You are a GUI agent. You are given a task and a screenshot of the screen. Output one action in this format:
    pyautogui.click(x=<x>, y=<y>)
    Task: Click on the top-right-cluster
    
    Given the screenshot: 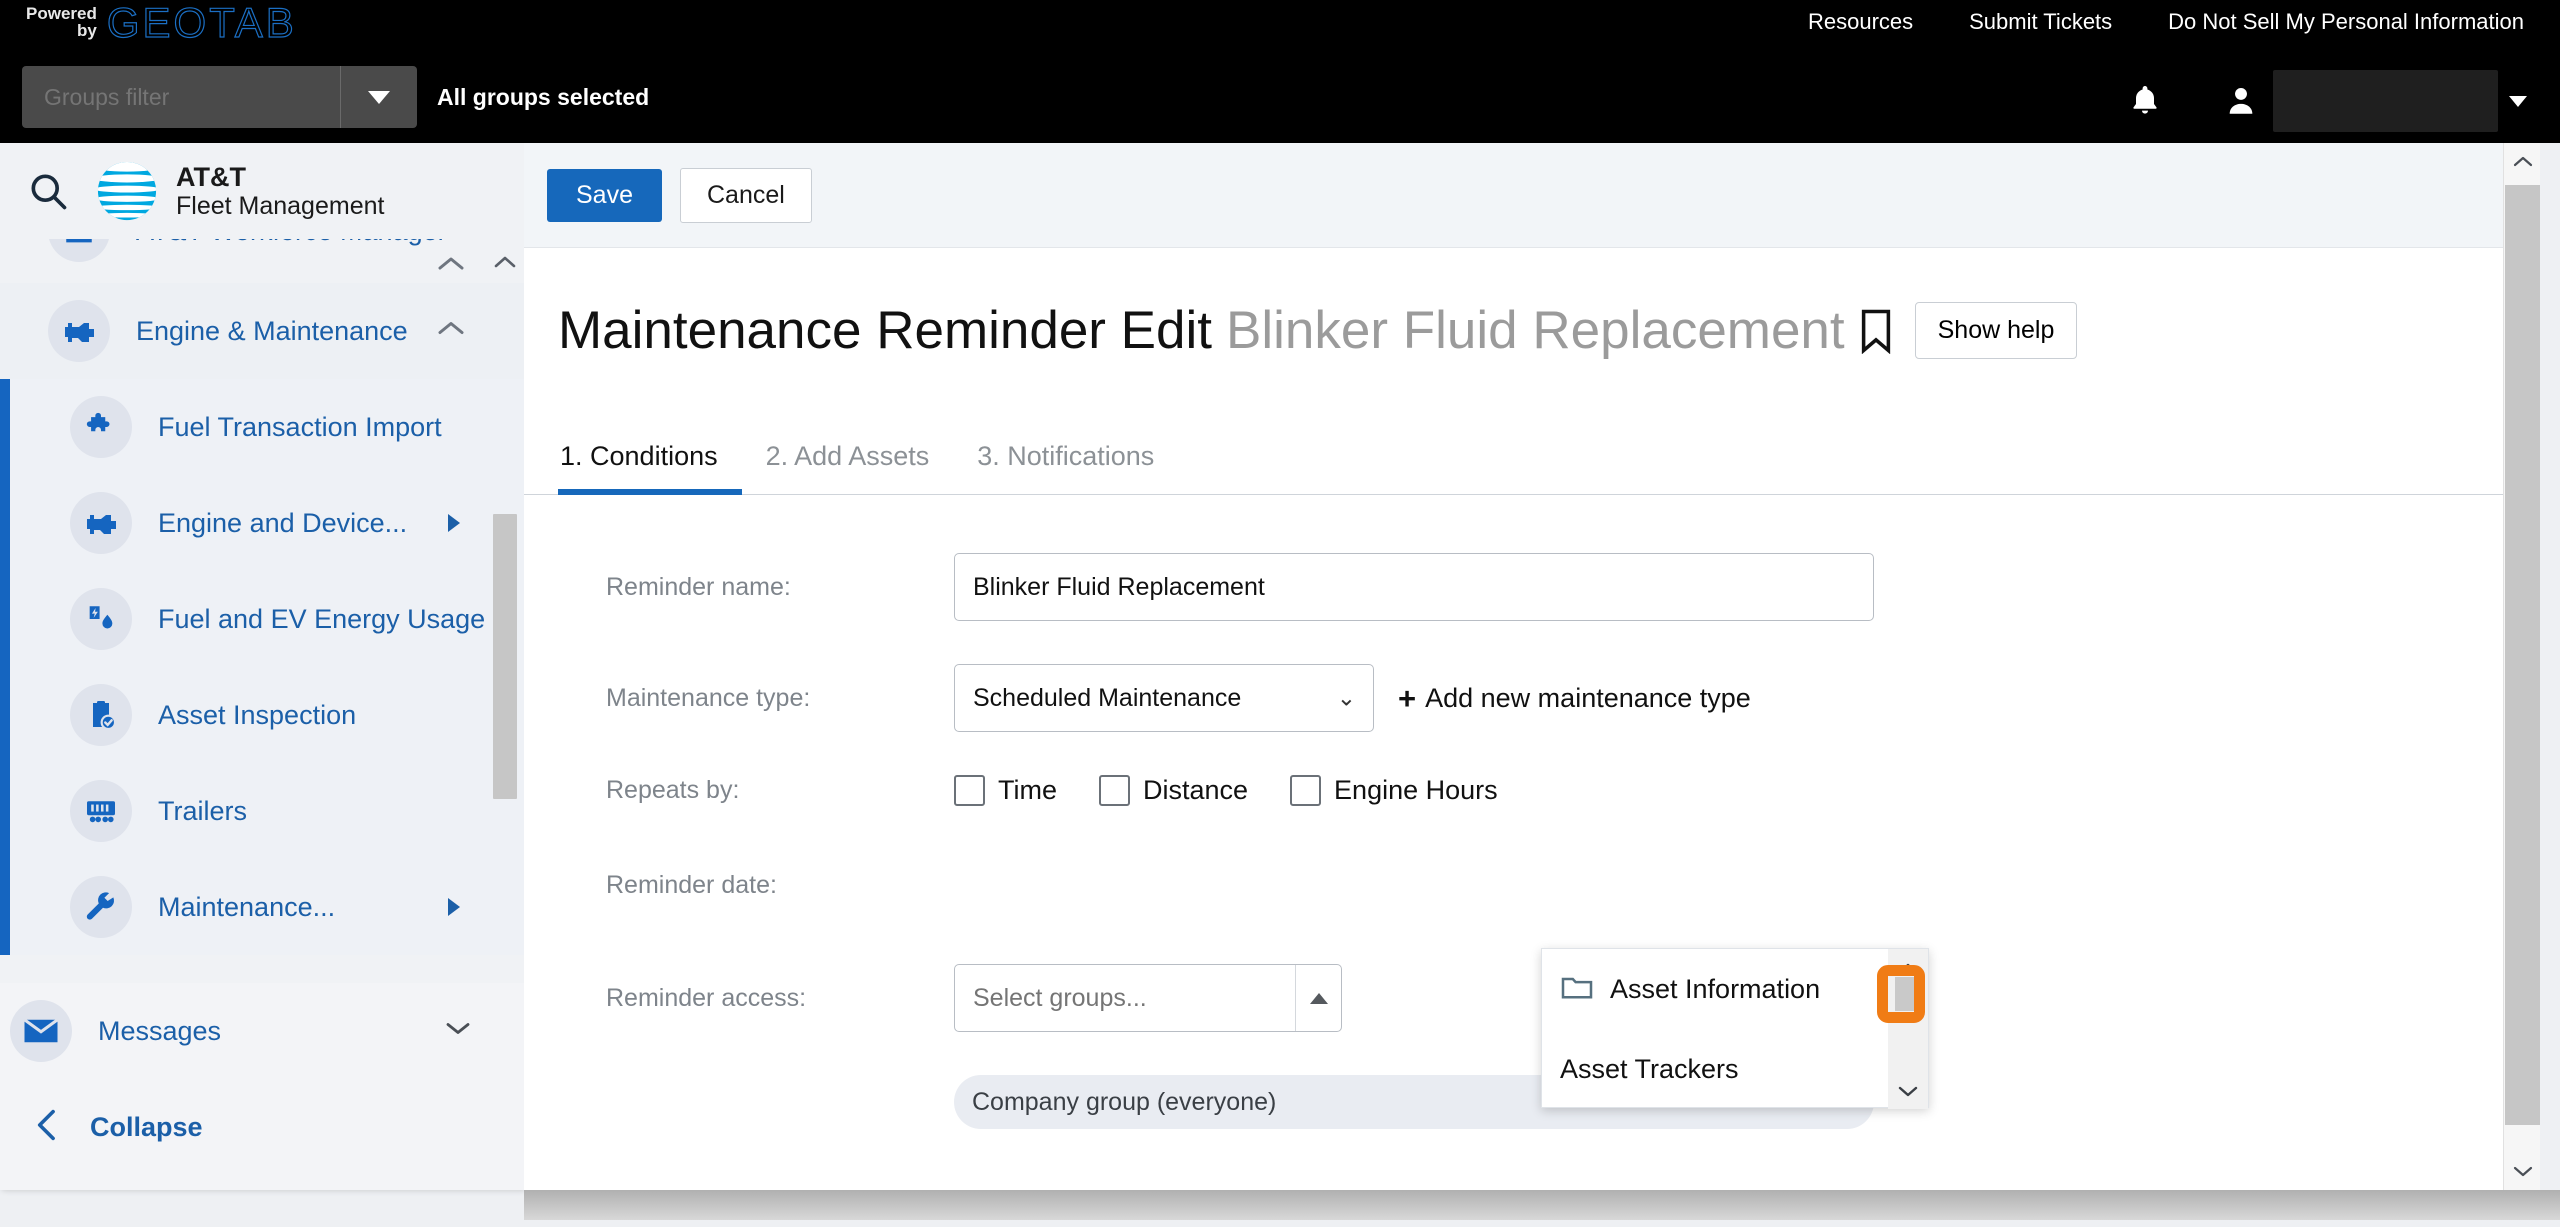 What is the action you would take?
    pyautogui.click(x=2326, y=101)
    